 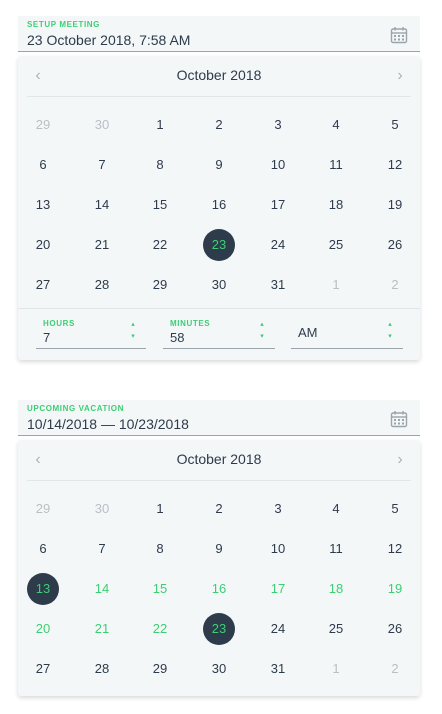 What do you see at coordinates (308, 332) in the screenshot?
I see `ampm-value: AM` at bounding box center [308, 332].